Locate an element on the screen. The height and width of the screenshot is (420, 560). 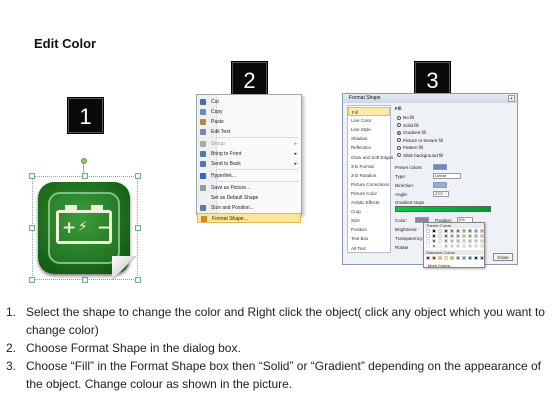
menu-item-cut: Cut is located at coordinates (249, 102).